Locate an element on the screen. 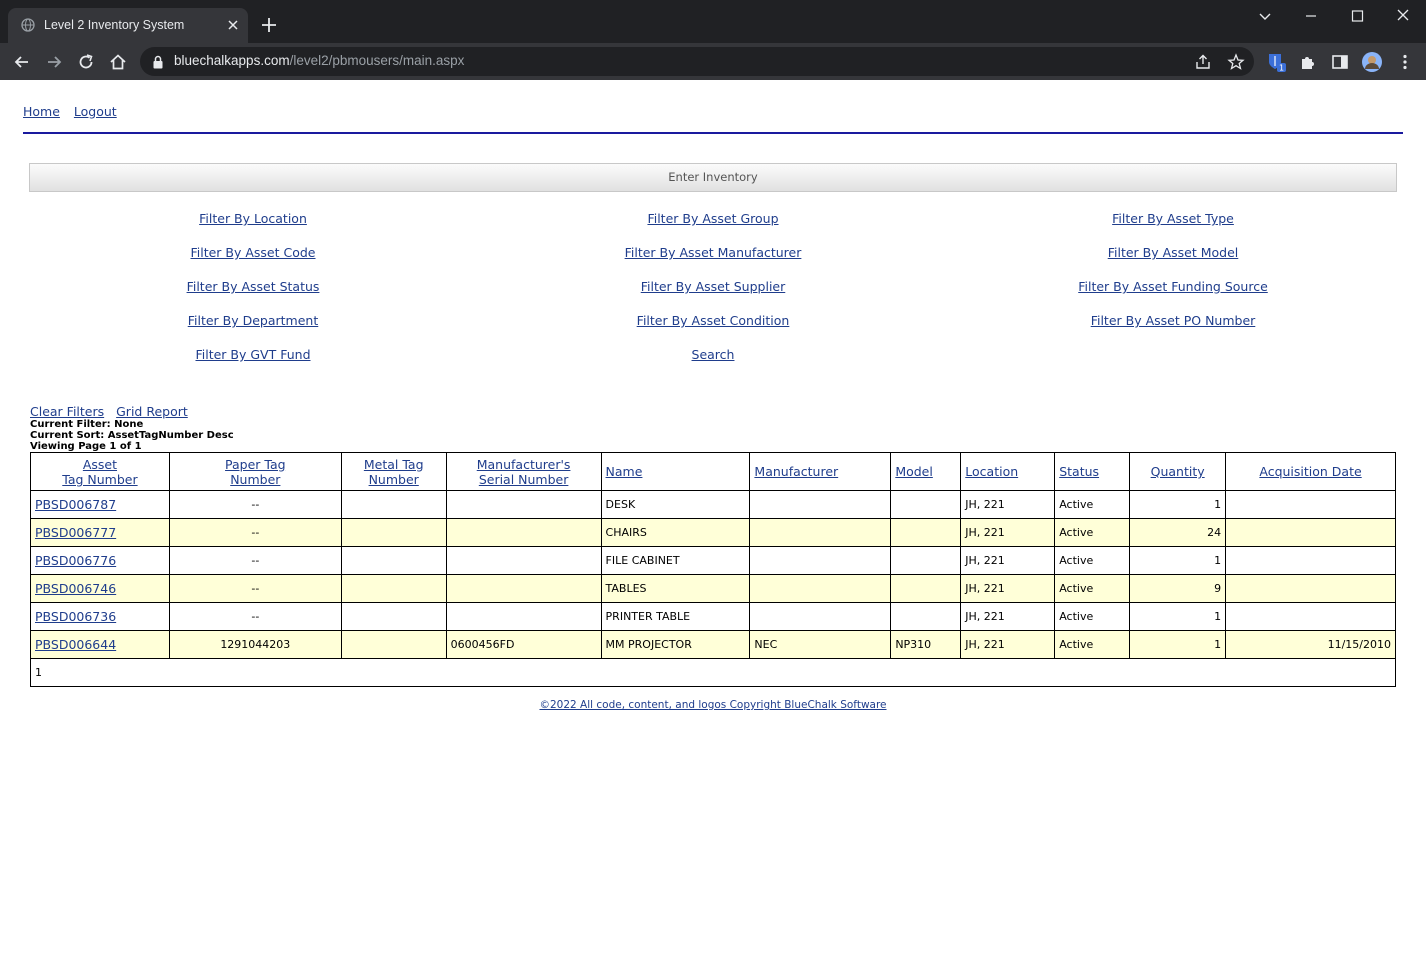  cell-asset-tag: PBSD006776 is located at coordinates (100, 560).